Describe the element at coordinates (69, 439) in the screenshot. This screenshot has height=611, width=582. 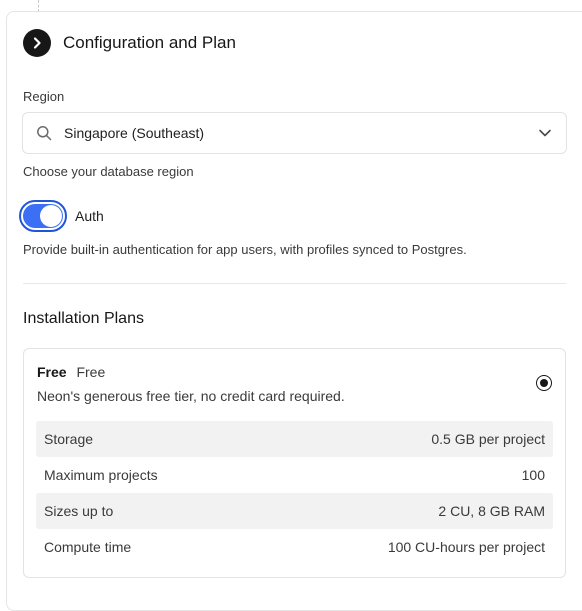
I see `feature-label: Storage` at that location.